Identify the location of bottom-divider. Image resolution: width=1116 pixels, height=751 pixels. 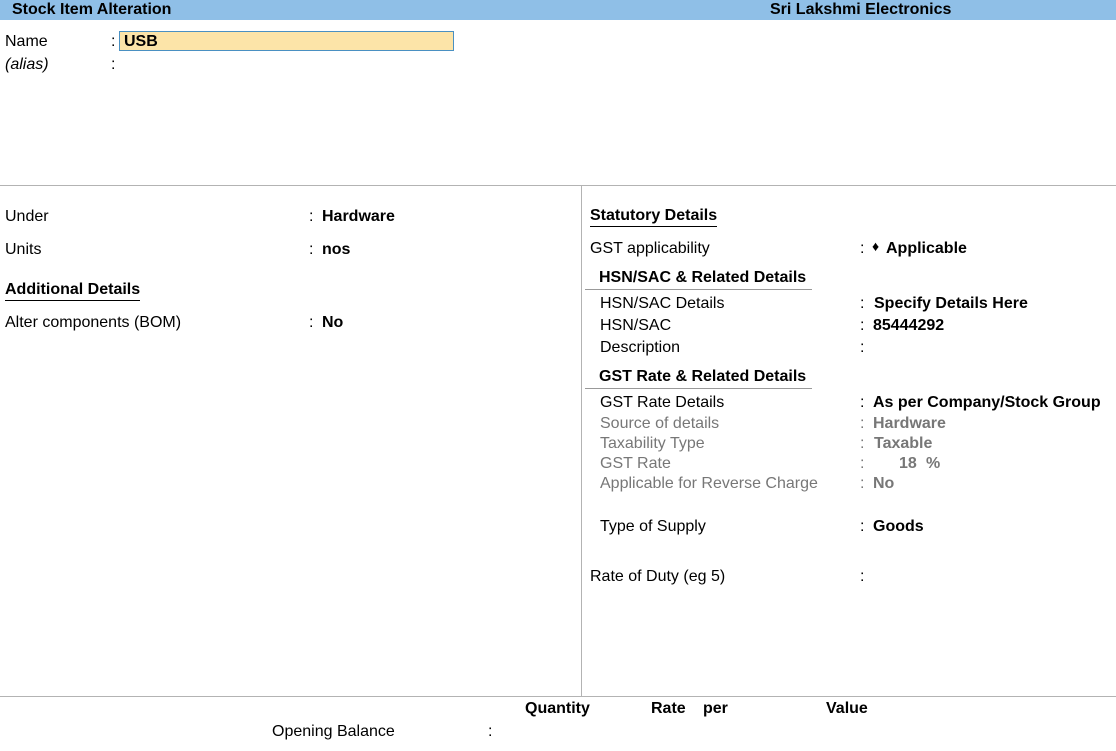
(558, 696).